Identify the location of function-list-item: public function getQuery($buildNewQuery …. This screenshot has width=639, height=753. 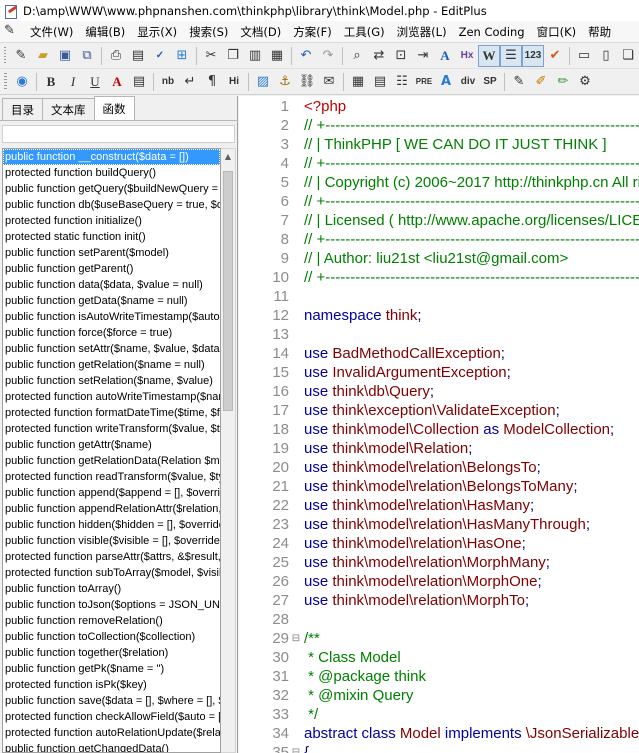
(111, 189).